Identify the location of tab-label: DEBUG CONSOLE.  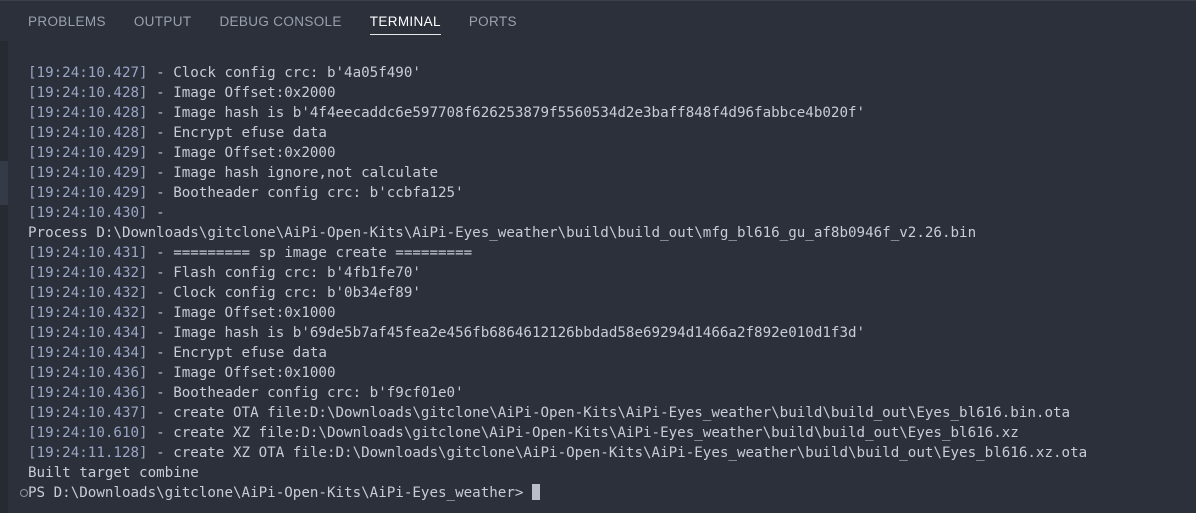
(280, 21).